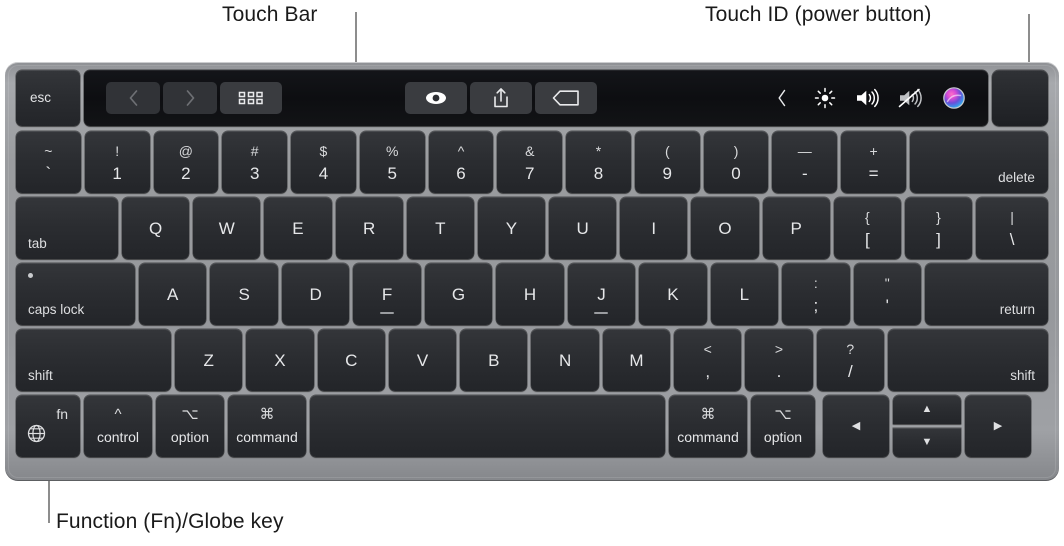  I want to click on key-arrow-down: ▼, so click(927, 442).